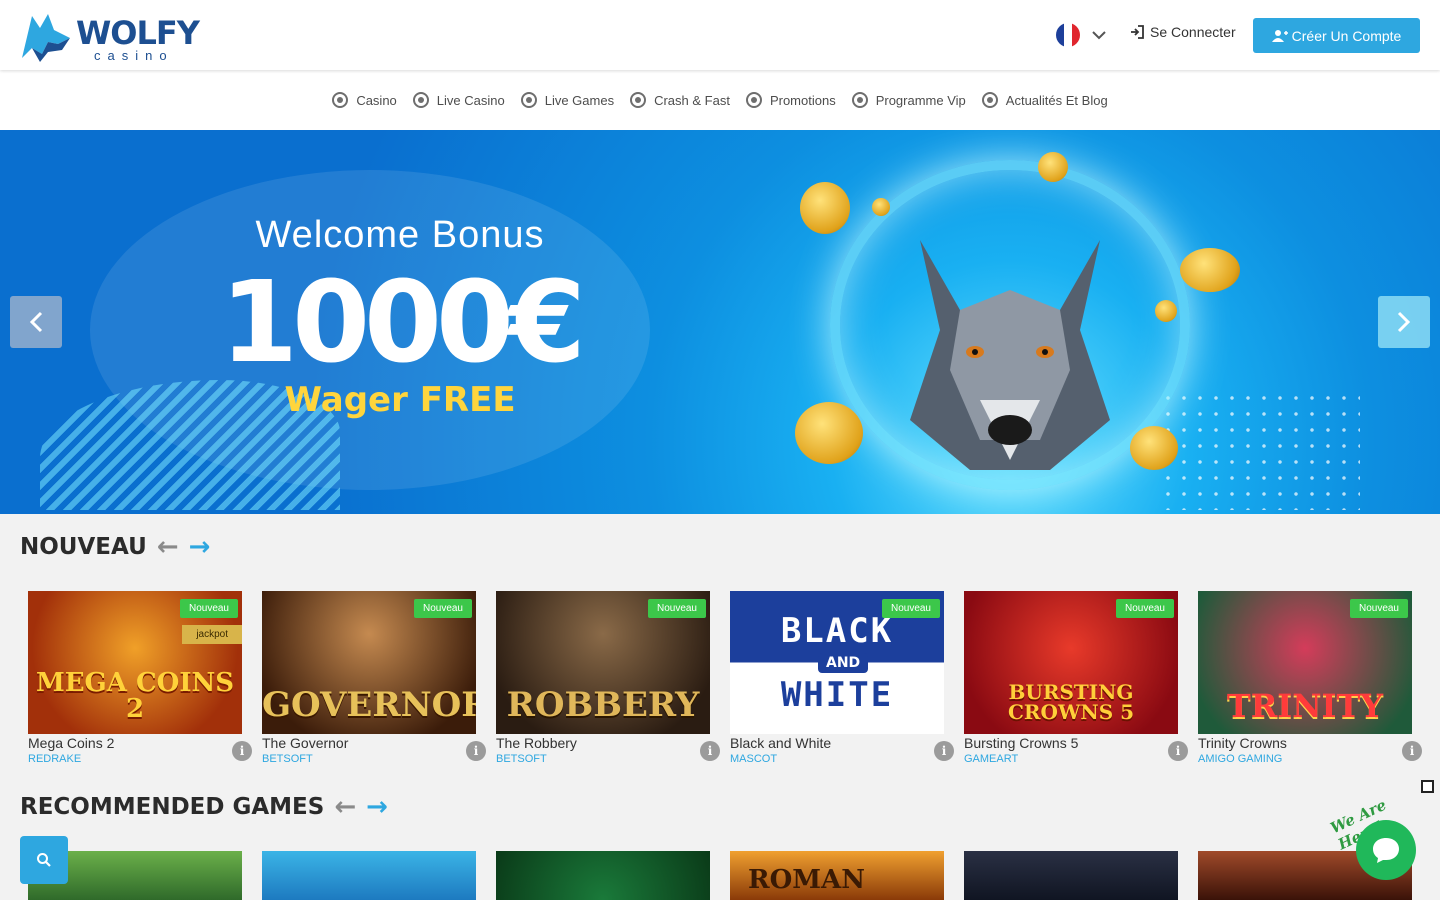 The width and height of the screenshot is (1440, 900). Describe the element at coordinates (134, 55) in the screenshot. I see `logo-tagline: casino` at that location.